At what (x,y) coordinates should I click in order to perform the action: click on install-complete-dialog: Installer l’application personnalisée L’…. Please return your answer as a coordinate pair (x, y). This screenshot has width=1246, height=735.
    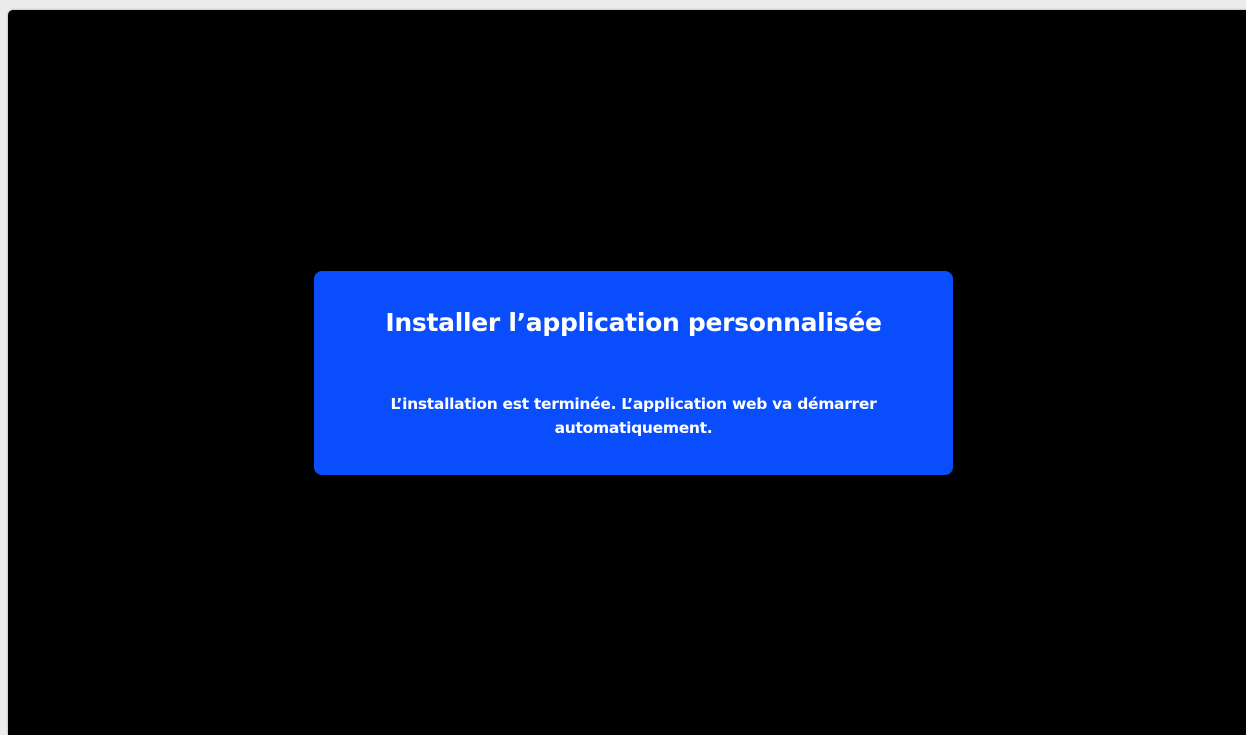
    Looking at the image, I should click on (633, 373).